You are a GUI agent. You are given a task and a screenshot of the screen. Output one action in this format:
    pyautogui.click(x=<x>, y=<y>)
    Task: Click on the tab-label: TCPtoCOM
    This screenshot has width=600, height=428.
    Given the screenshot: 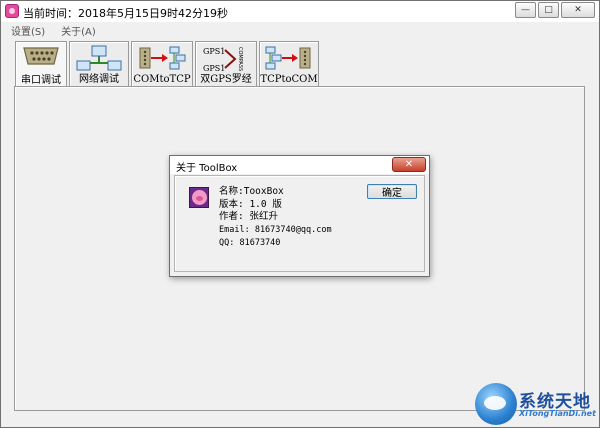 What is the action you would take?
    pyautogui.click(x=289, y=79)
    